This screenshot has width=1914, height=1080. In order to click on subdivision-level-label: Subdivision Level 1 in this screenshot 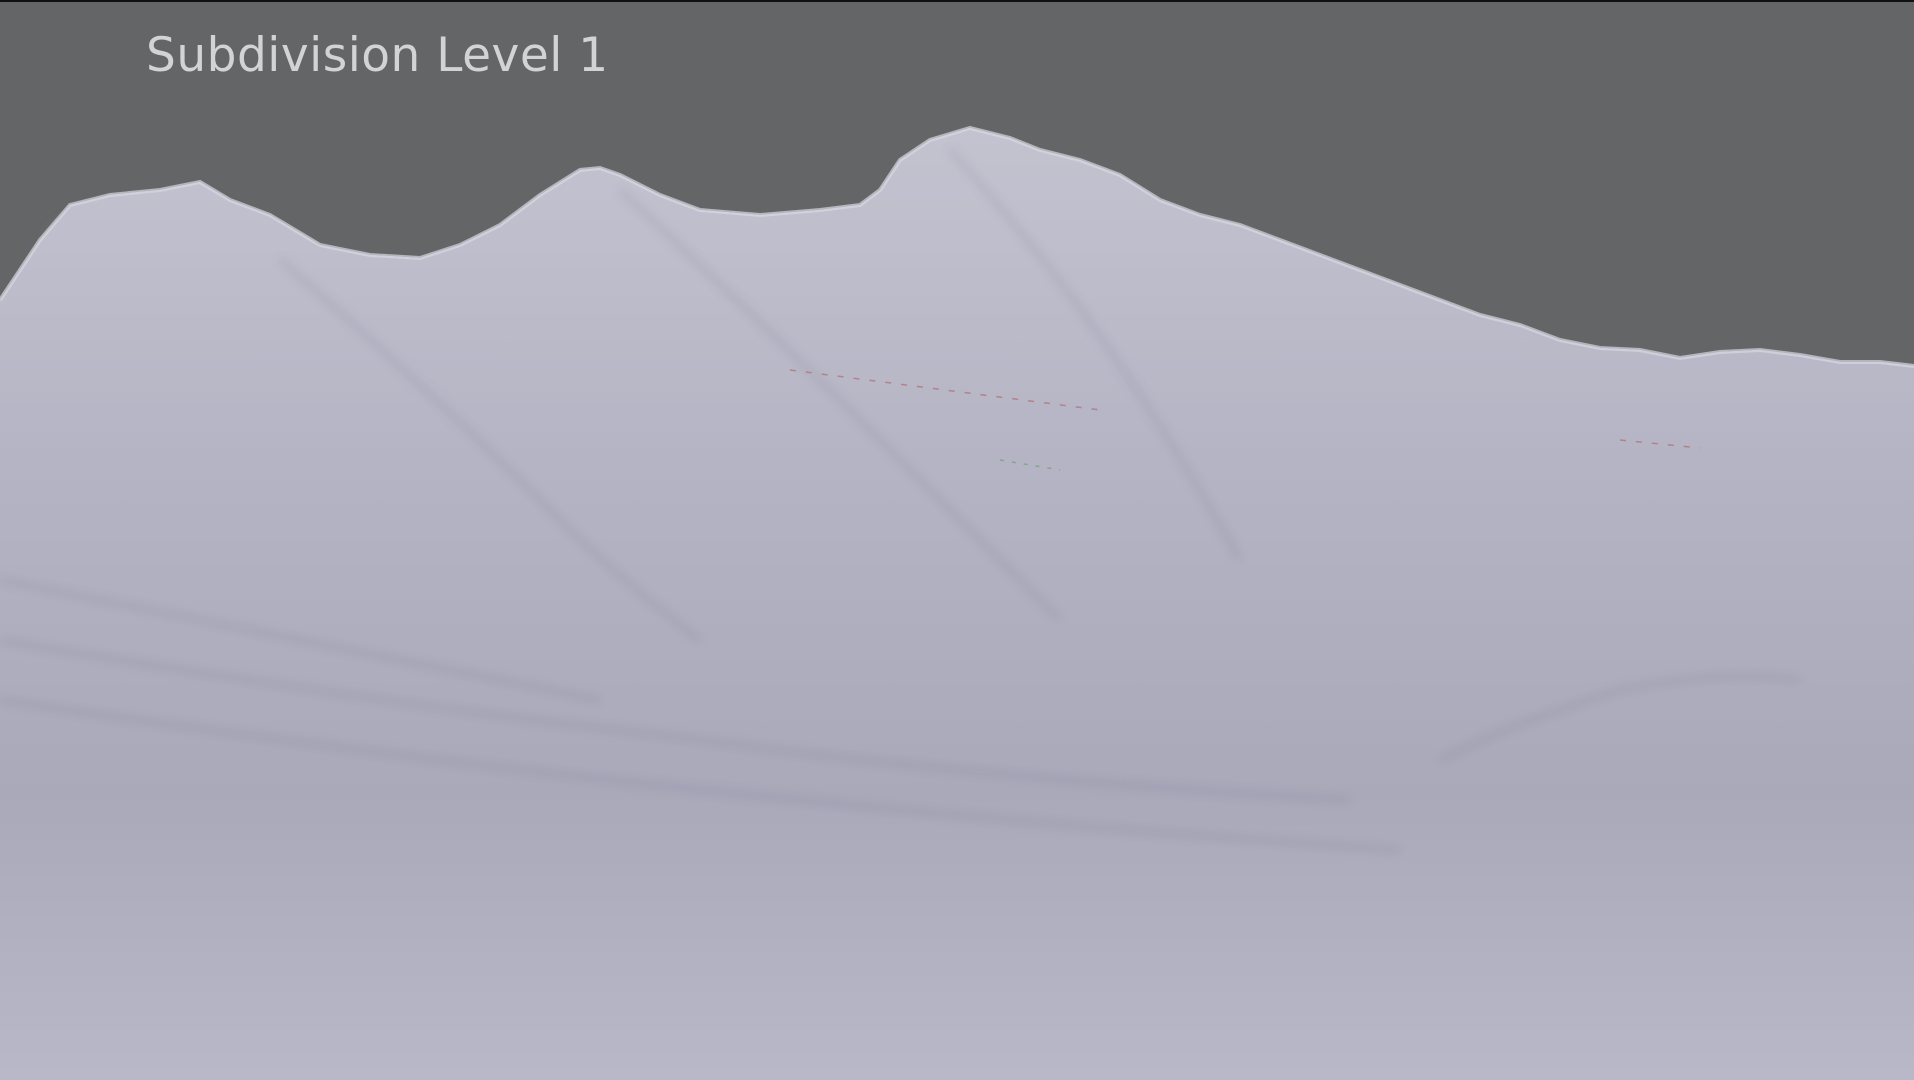, I will do `click(377, 55)`.